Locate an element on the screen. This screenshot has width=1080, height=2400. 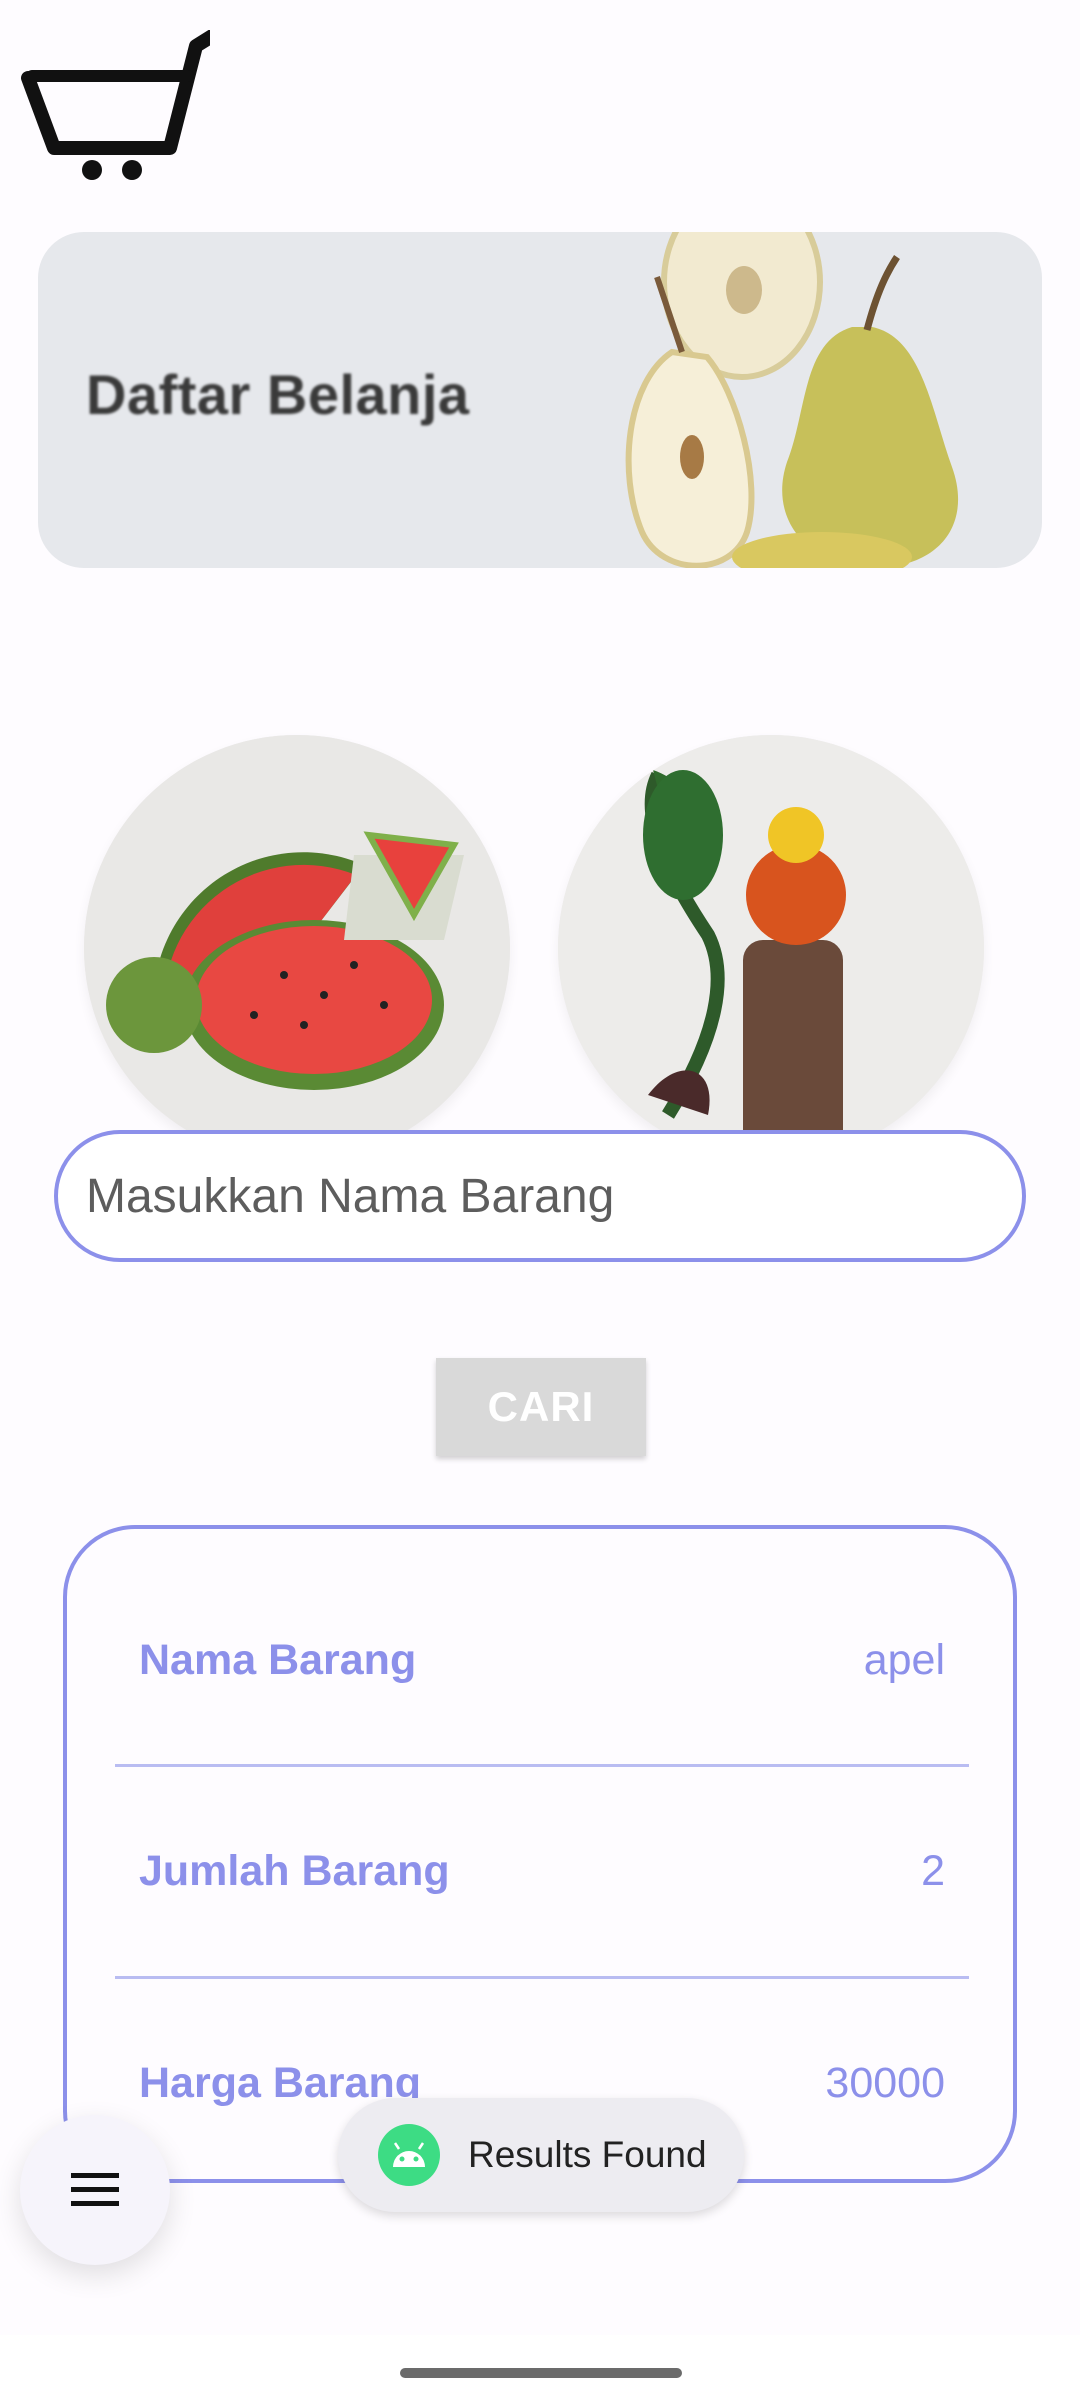
vegetables-image is located at coordinates (771, 948).